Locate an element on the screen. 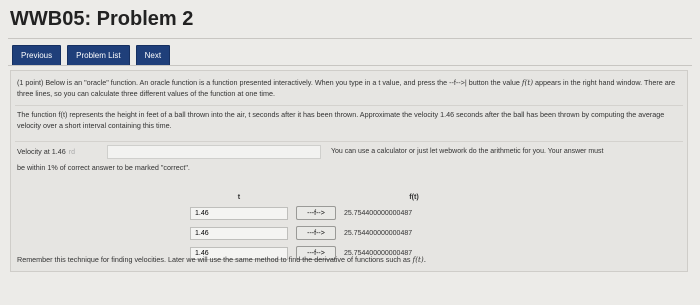 The image size is (700, 305). title-divider is located at coordinates (350, 38).